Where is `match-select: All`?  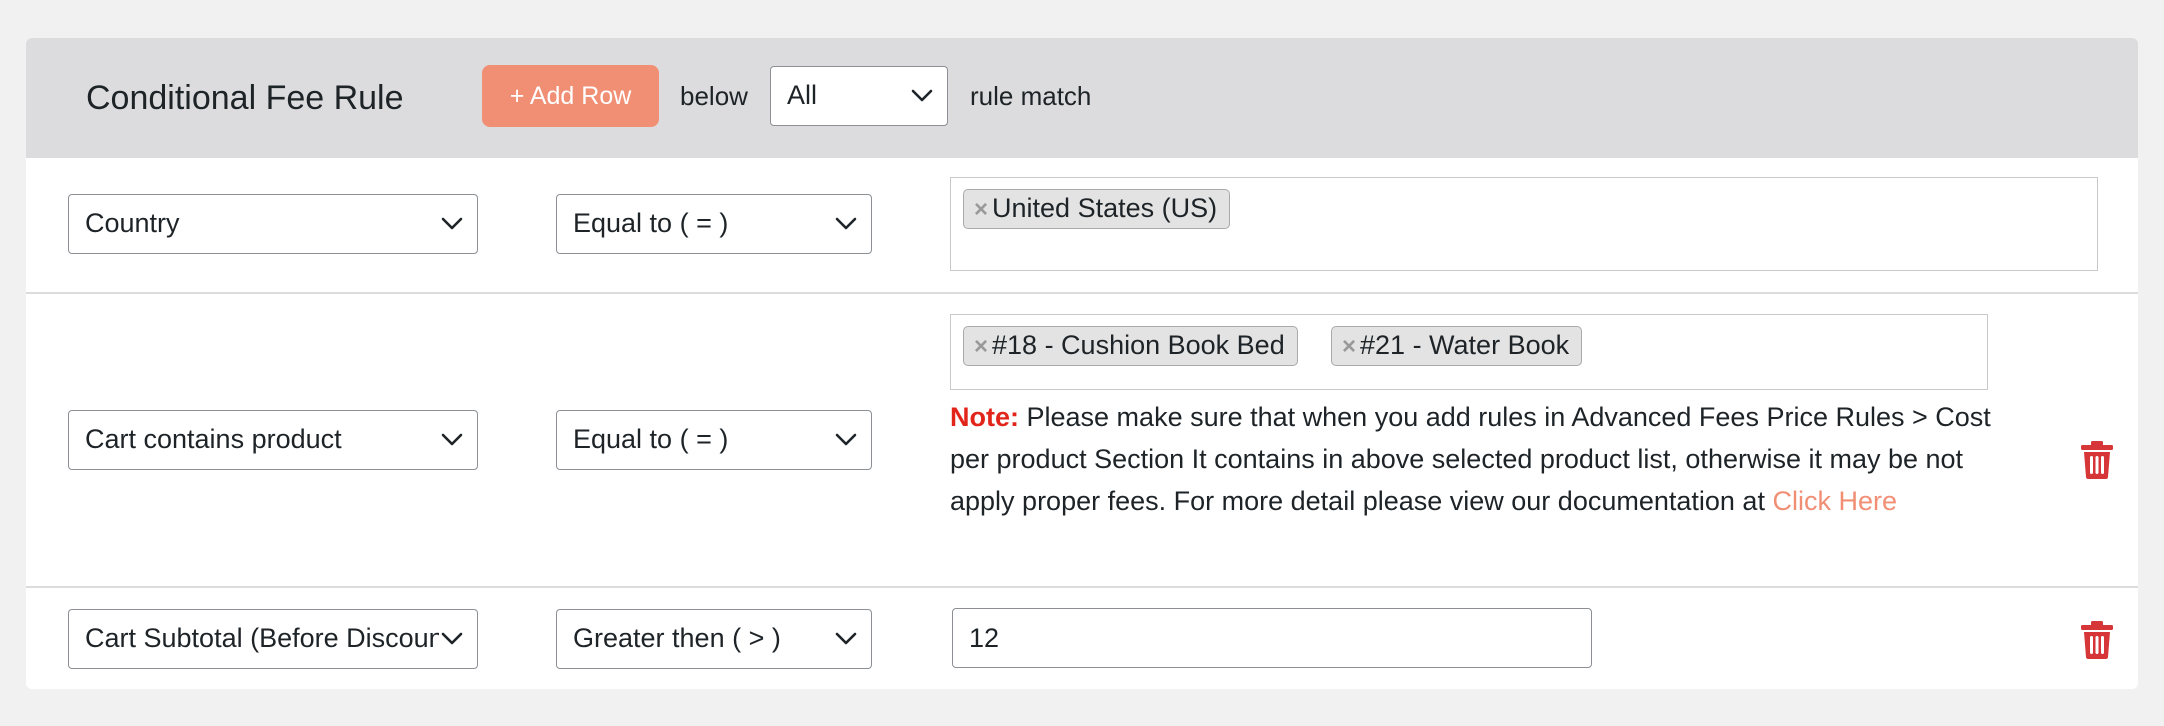 match-select: All is located at coordinates (859, 96).